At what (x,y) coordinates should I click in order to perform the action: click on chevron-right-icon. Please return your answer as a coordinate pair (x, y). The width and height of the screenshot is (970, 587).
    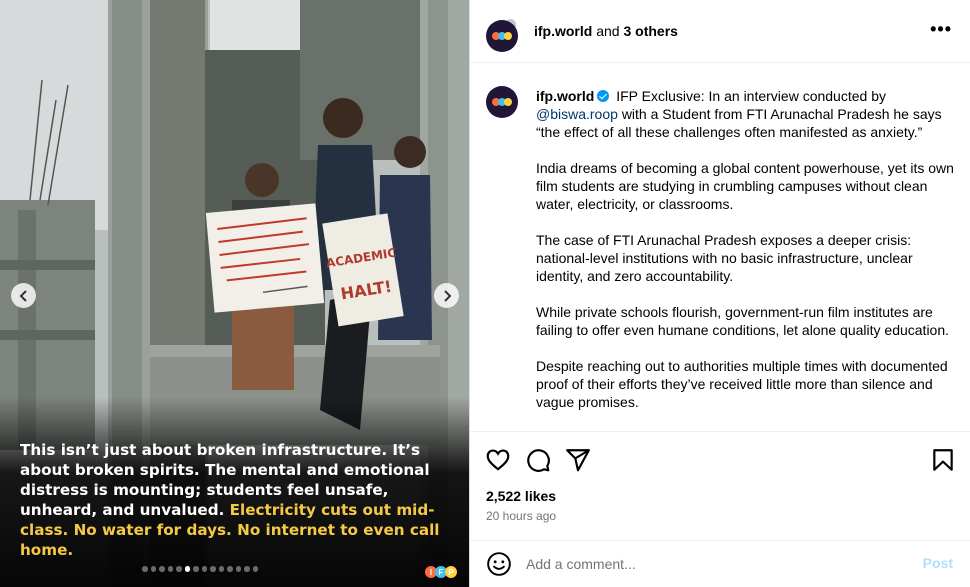
    Looking at the image, I should click on (447, 295).